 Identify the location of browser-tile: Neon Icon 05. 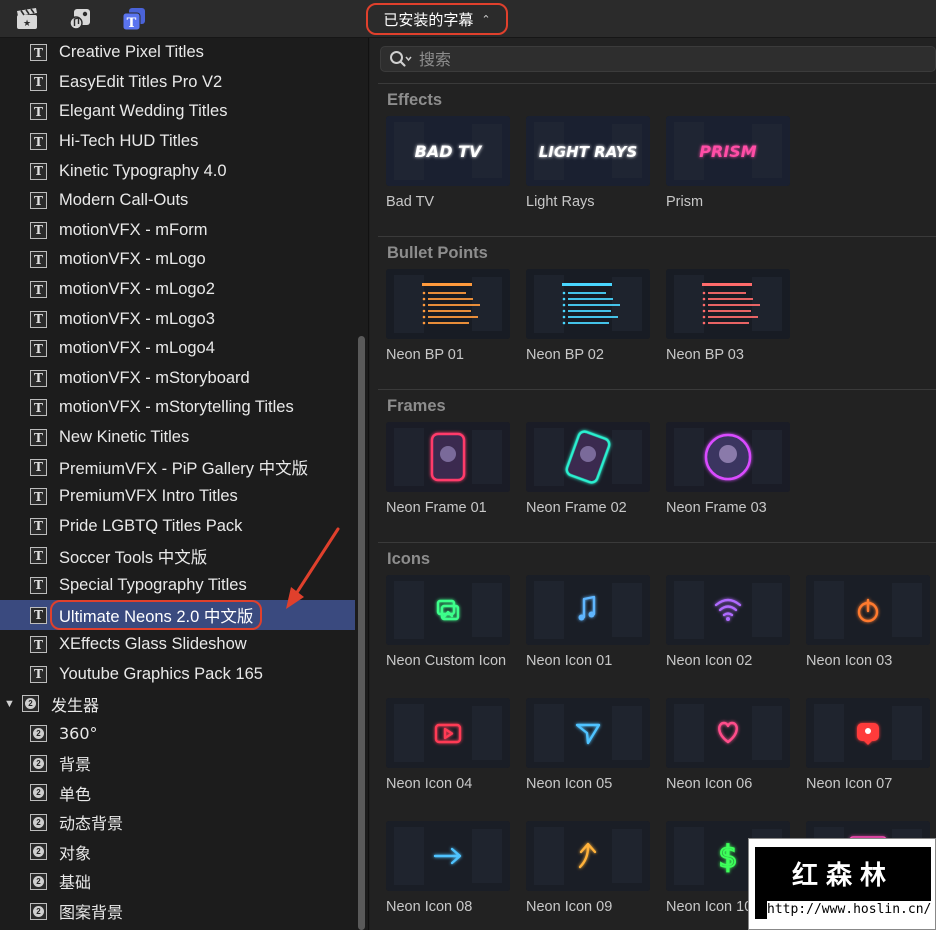
(588, 745).